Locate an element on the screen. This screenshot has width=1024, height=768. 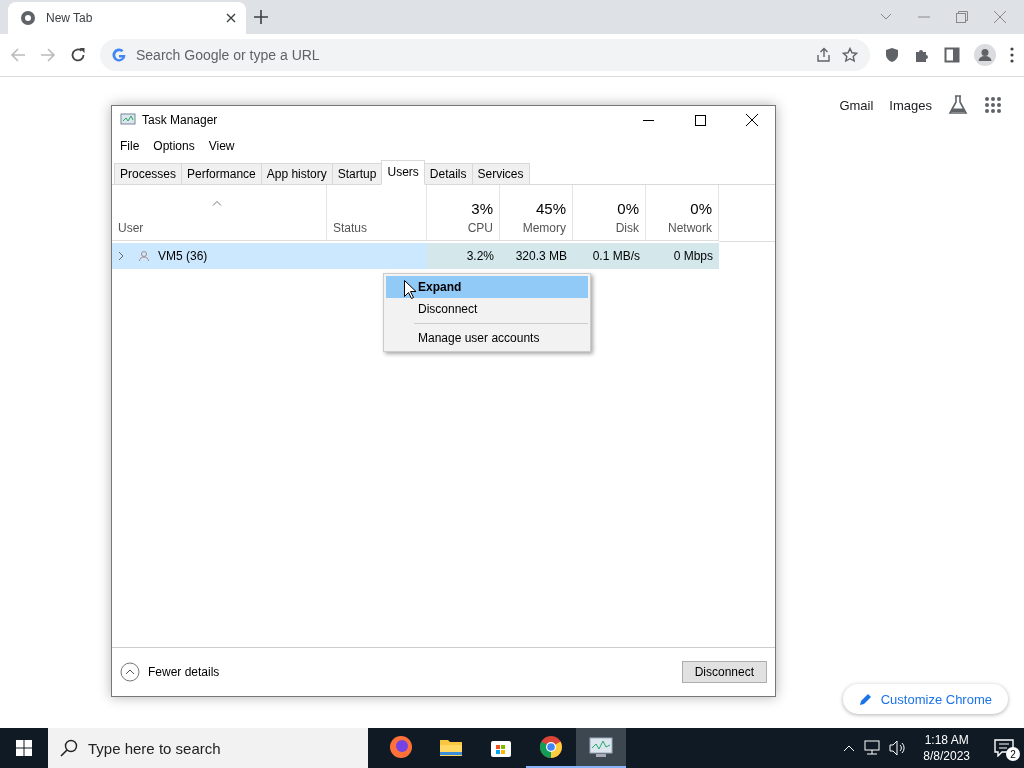
chevron-up-icon is located at coordinates (849, 748).